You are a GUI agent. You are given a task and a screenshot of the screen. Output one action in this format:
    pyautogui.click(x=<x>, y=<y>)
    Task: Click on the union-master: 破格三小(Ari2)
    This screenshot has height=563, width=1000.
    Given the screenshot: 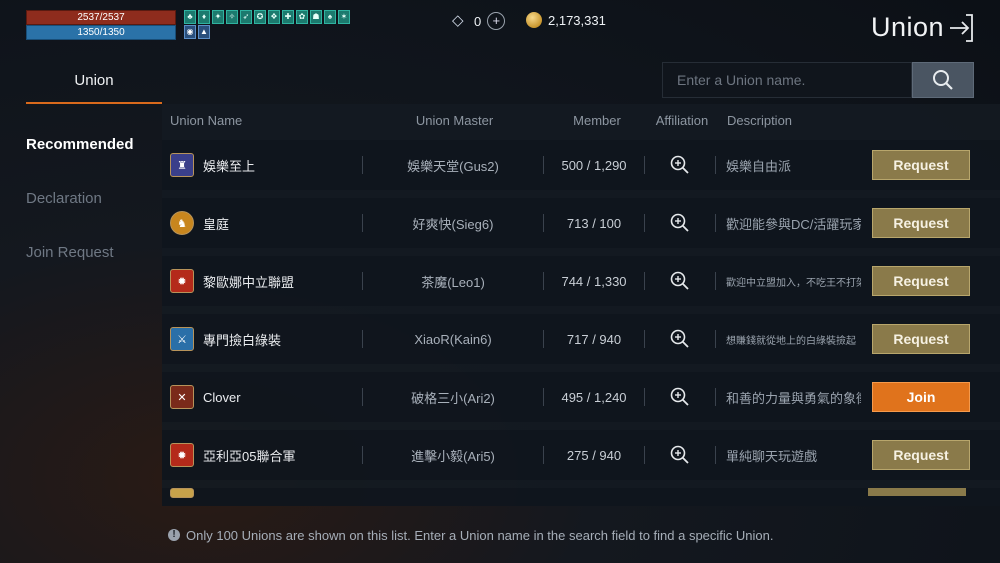 What is the action you would take?
    pyautogui.click(x=453, y=398)
    